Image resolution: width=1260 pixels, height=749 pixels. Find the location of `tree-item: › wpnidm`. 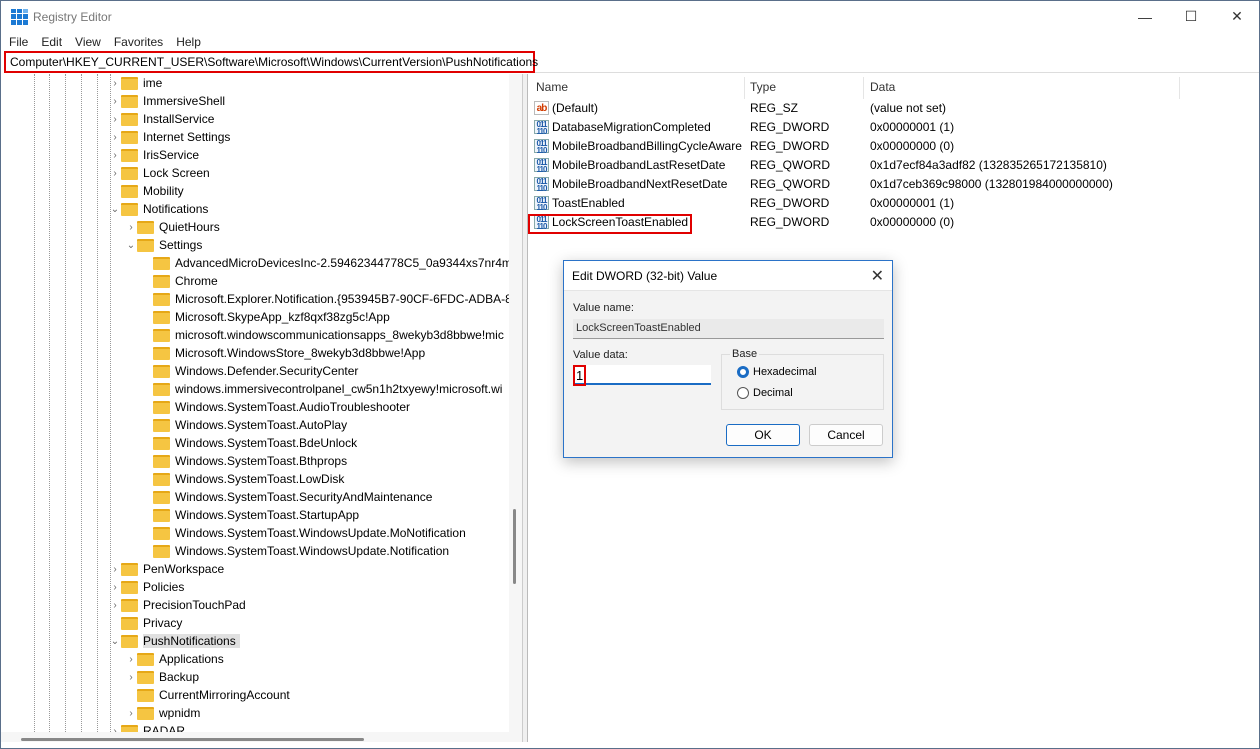

tree-item: › wpnidm is located at coordinates (162, 713).